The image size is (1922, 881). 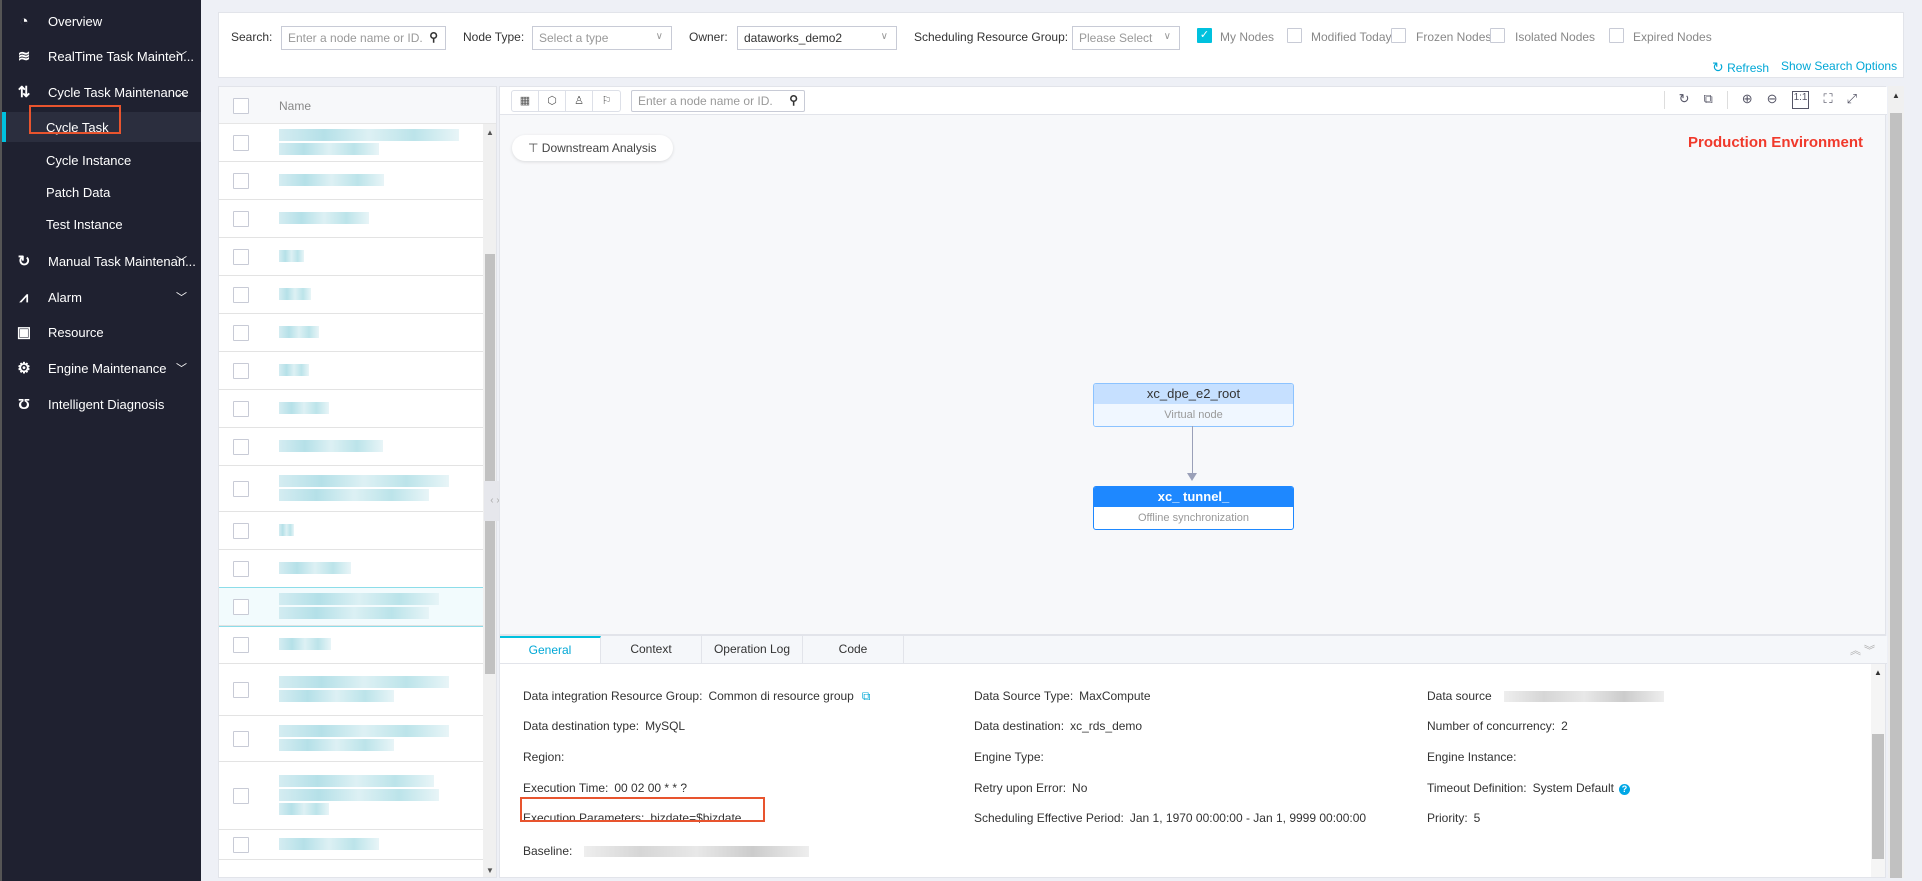 What do you see at coordinates (718, 101) in the screenshot?
I see `graph-search-input: Enter a node name or ID. ⚲` at bounding box center [718, 101].